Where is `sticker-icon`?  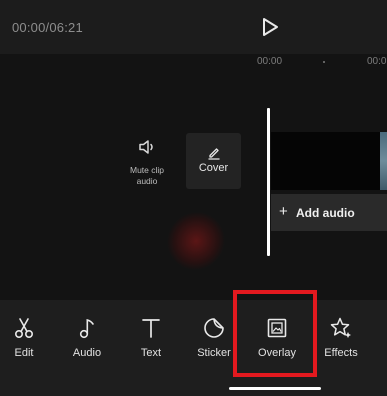
sticker-icon is located at coordinates (214, 328).